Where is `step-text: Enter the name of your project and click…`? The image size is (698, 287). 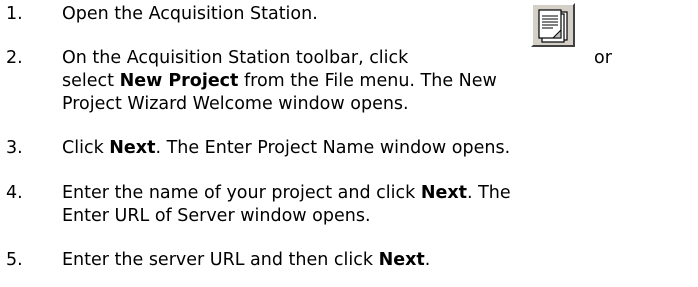
step-text: Enter the name of your project and click… is located at coordinates (377, 205).